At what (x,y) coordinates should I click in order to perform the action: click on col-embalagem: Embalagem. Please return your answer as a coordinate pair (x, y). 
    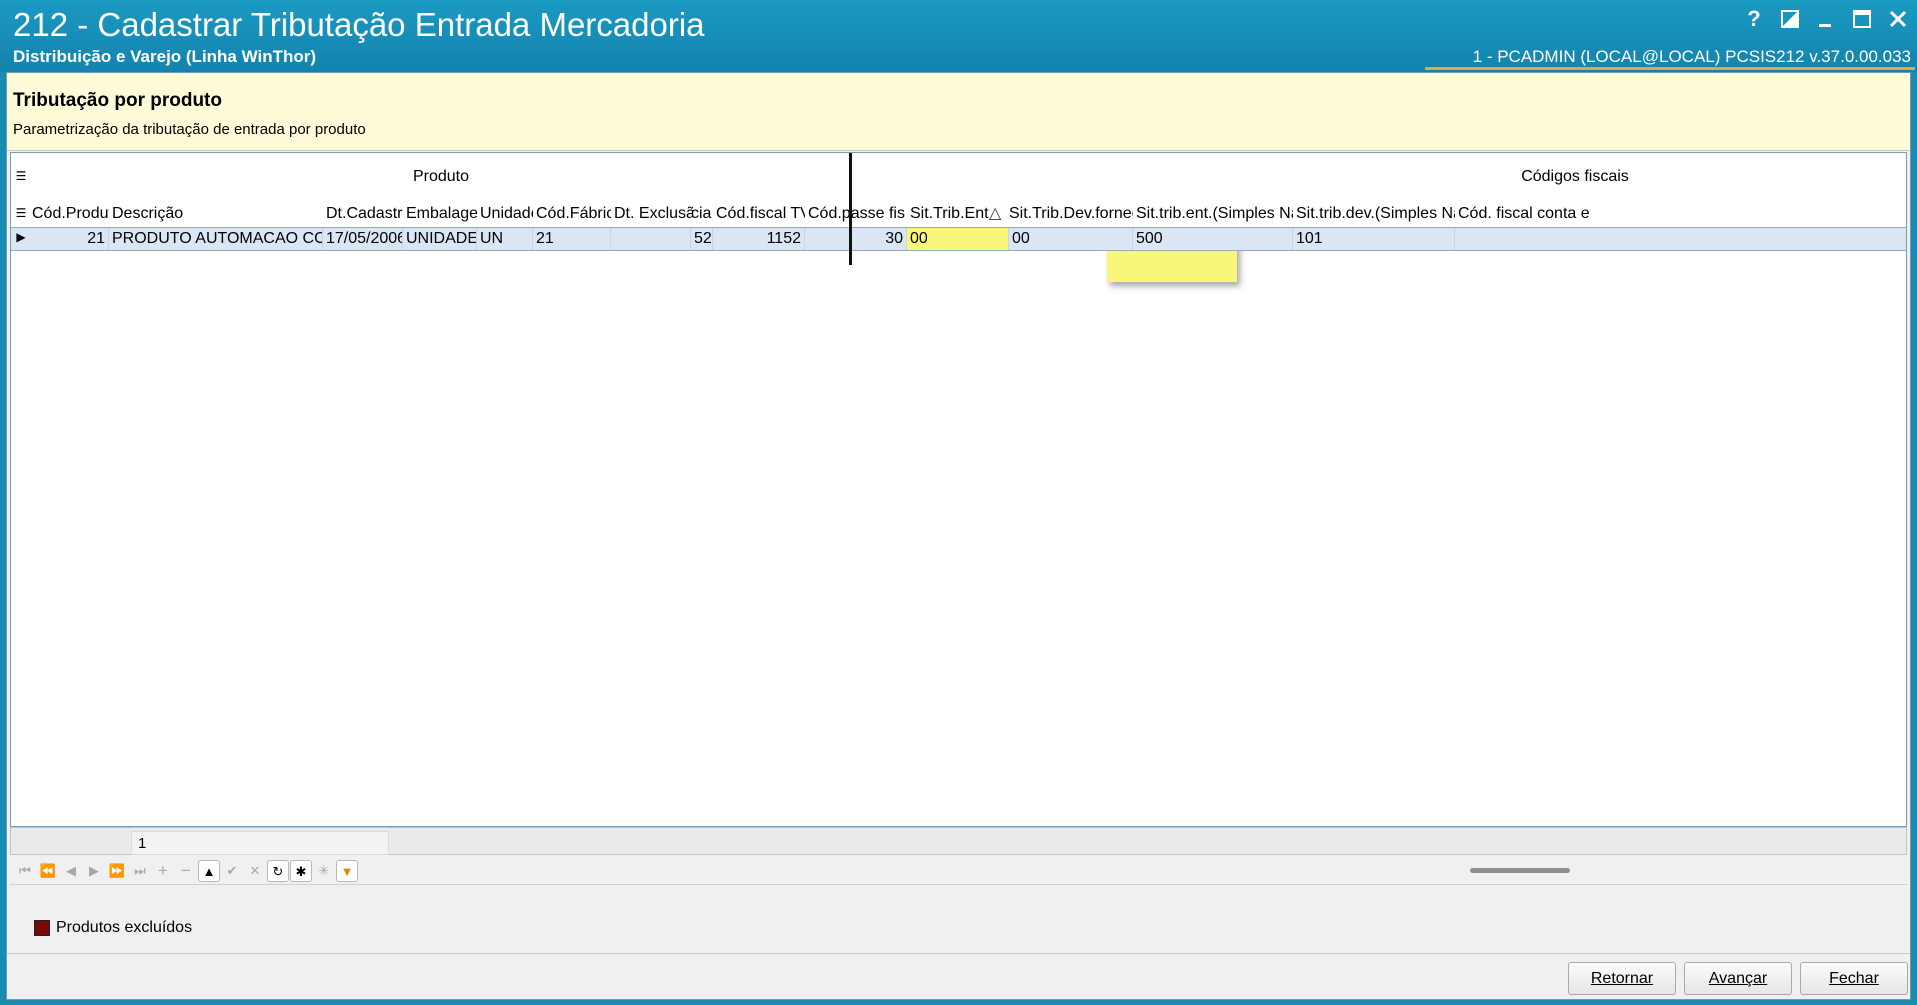
    Looking at the image, I should click on (440, 214).